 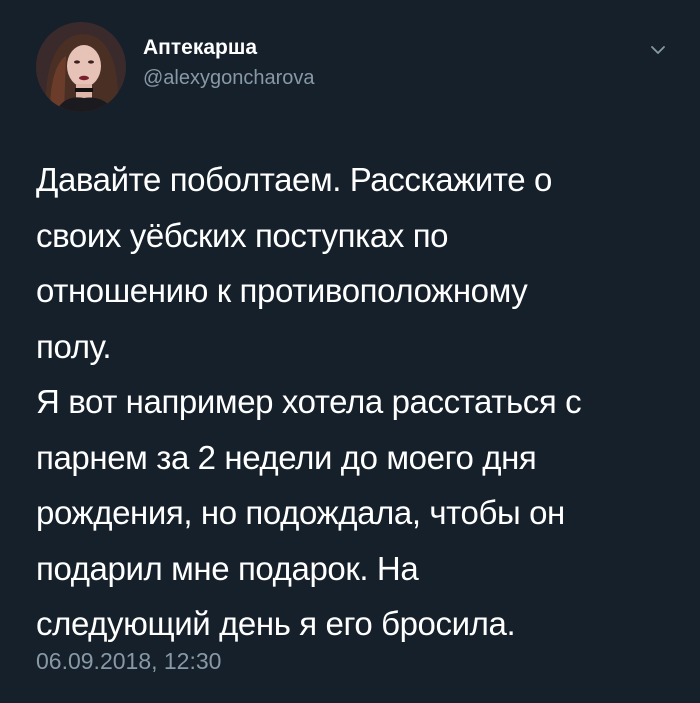 What do you see at coordinates (286, 457) in the screenshot?
I see `tweet-text-line: парнем за 2 недели до моего дня` at bounding box center [286, 457].